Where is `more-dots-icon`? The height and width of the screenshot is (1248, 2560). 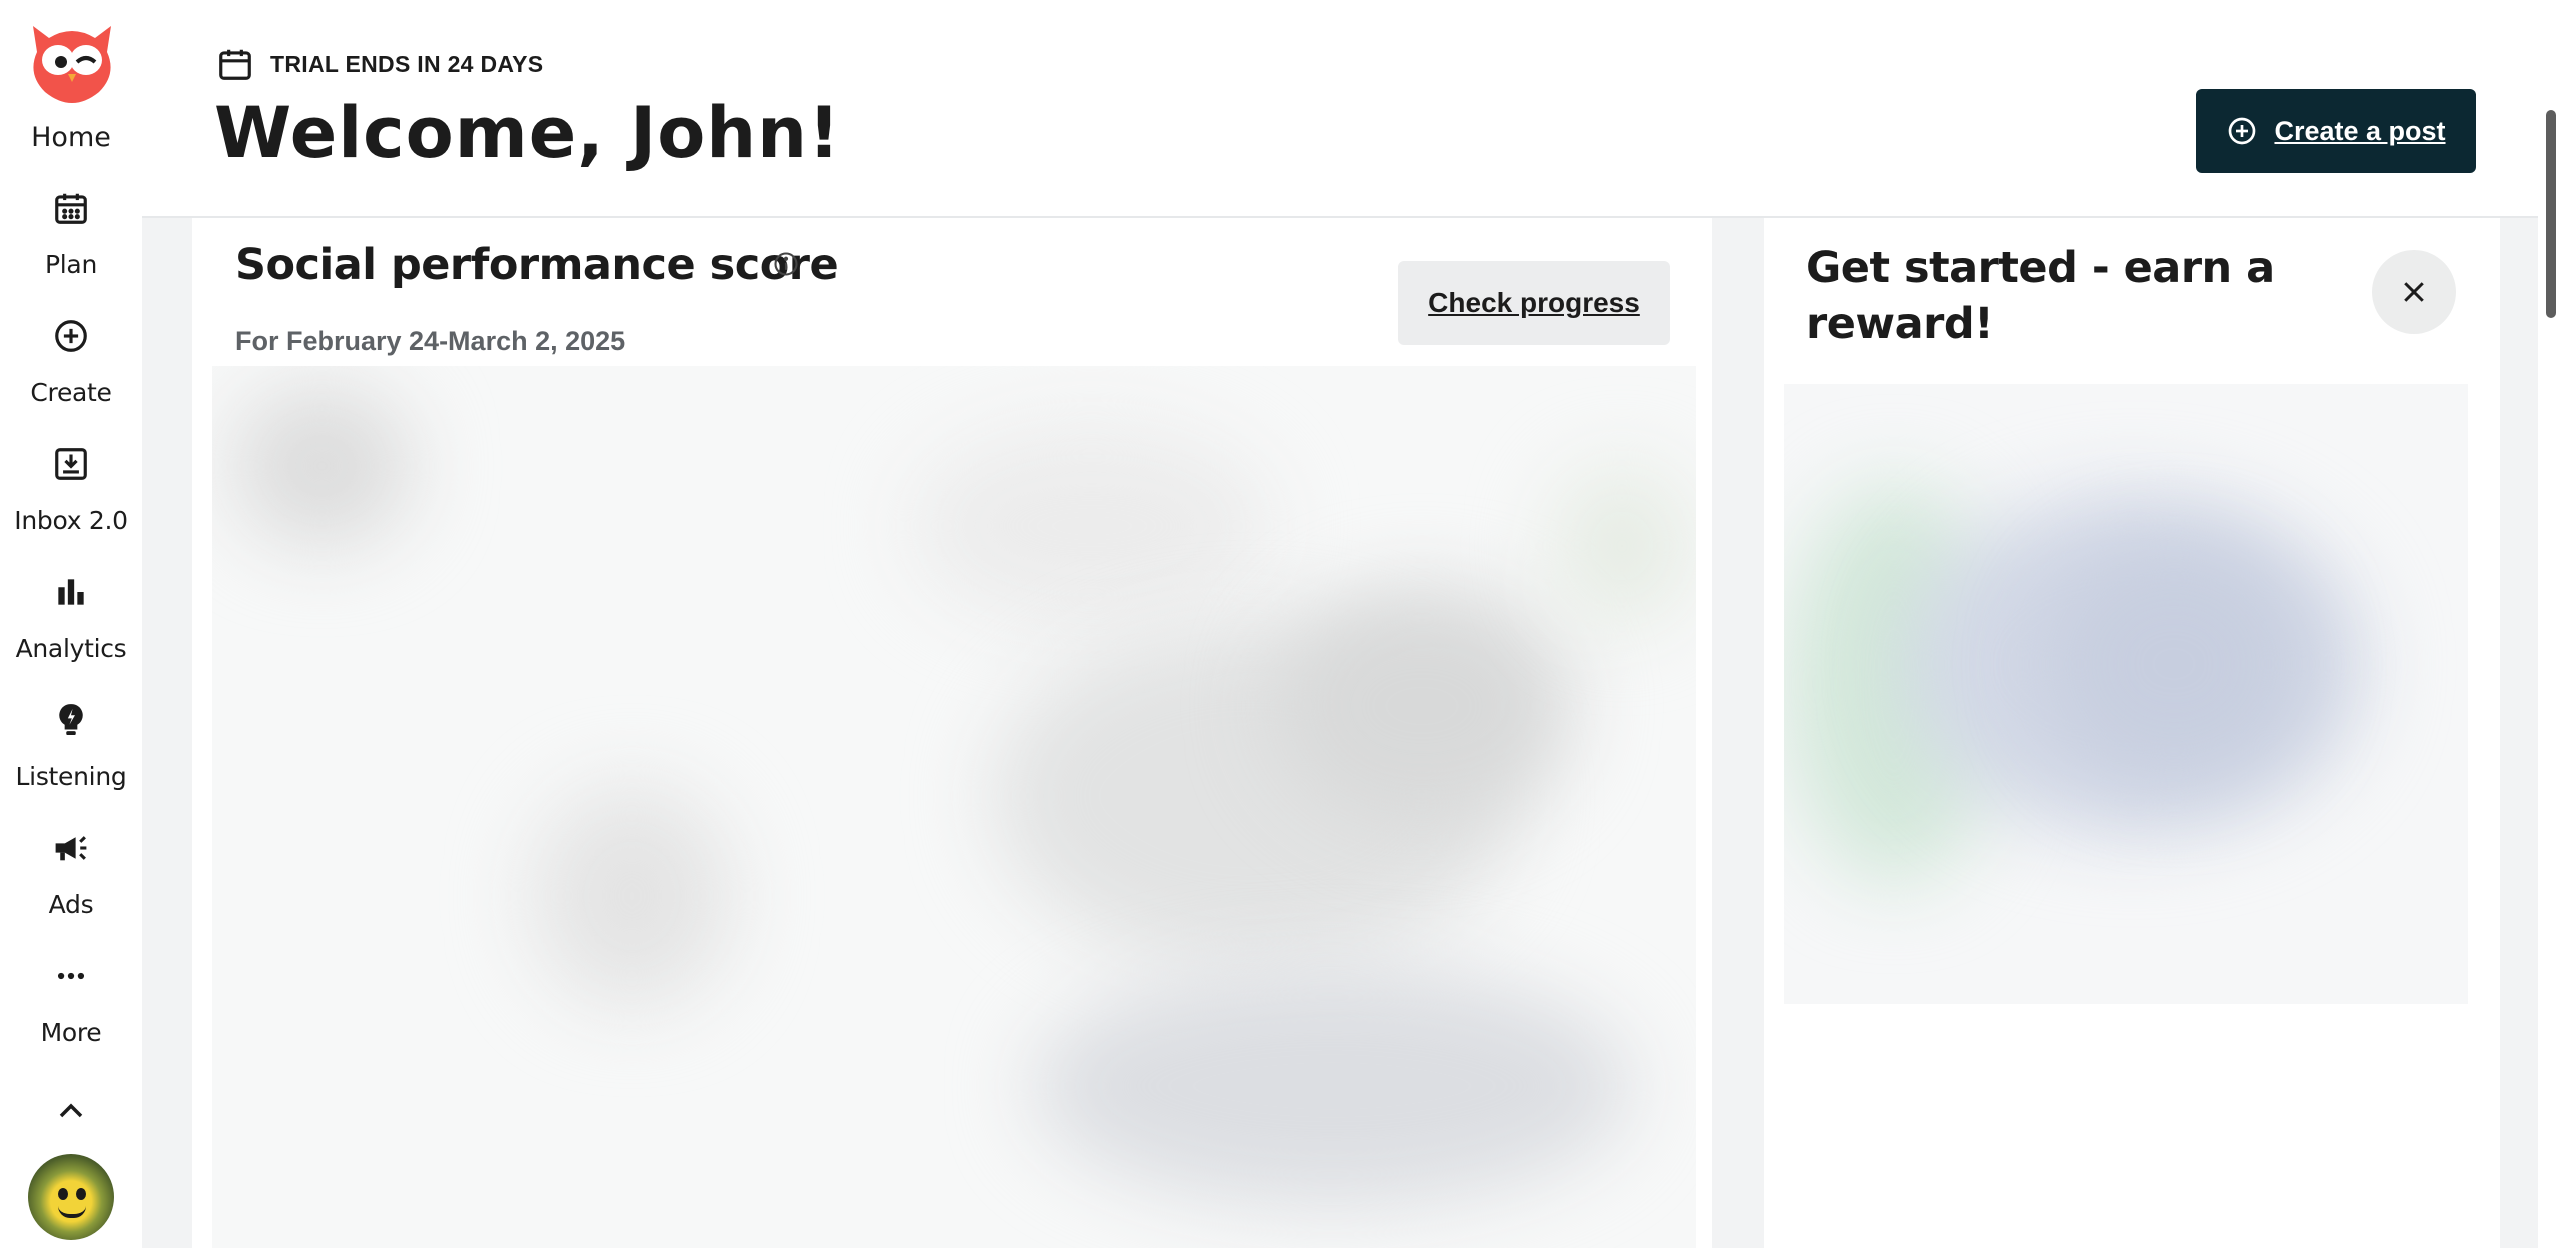 more-dots-icon is located at coordinates (71, 976).